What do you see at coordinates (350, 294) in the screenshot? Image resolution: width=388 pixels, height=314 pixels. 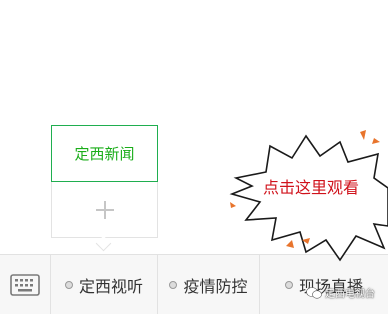 I see `watermark-text: 定西电视台` at bounding box center [350, 294].